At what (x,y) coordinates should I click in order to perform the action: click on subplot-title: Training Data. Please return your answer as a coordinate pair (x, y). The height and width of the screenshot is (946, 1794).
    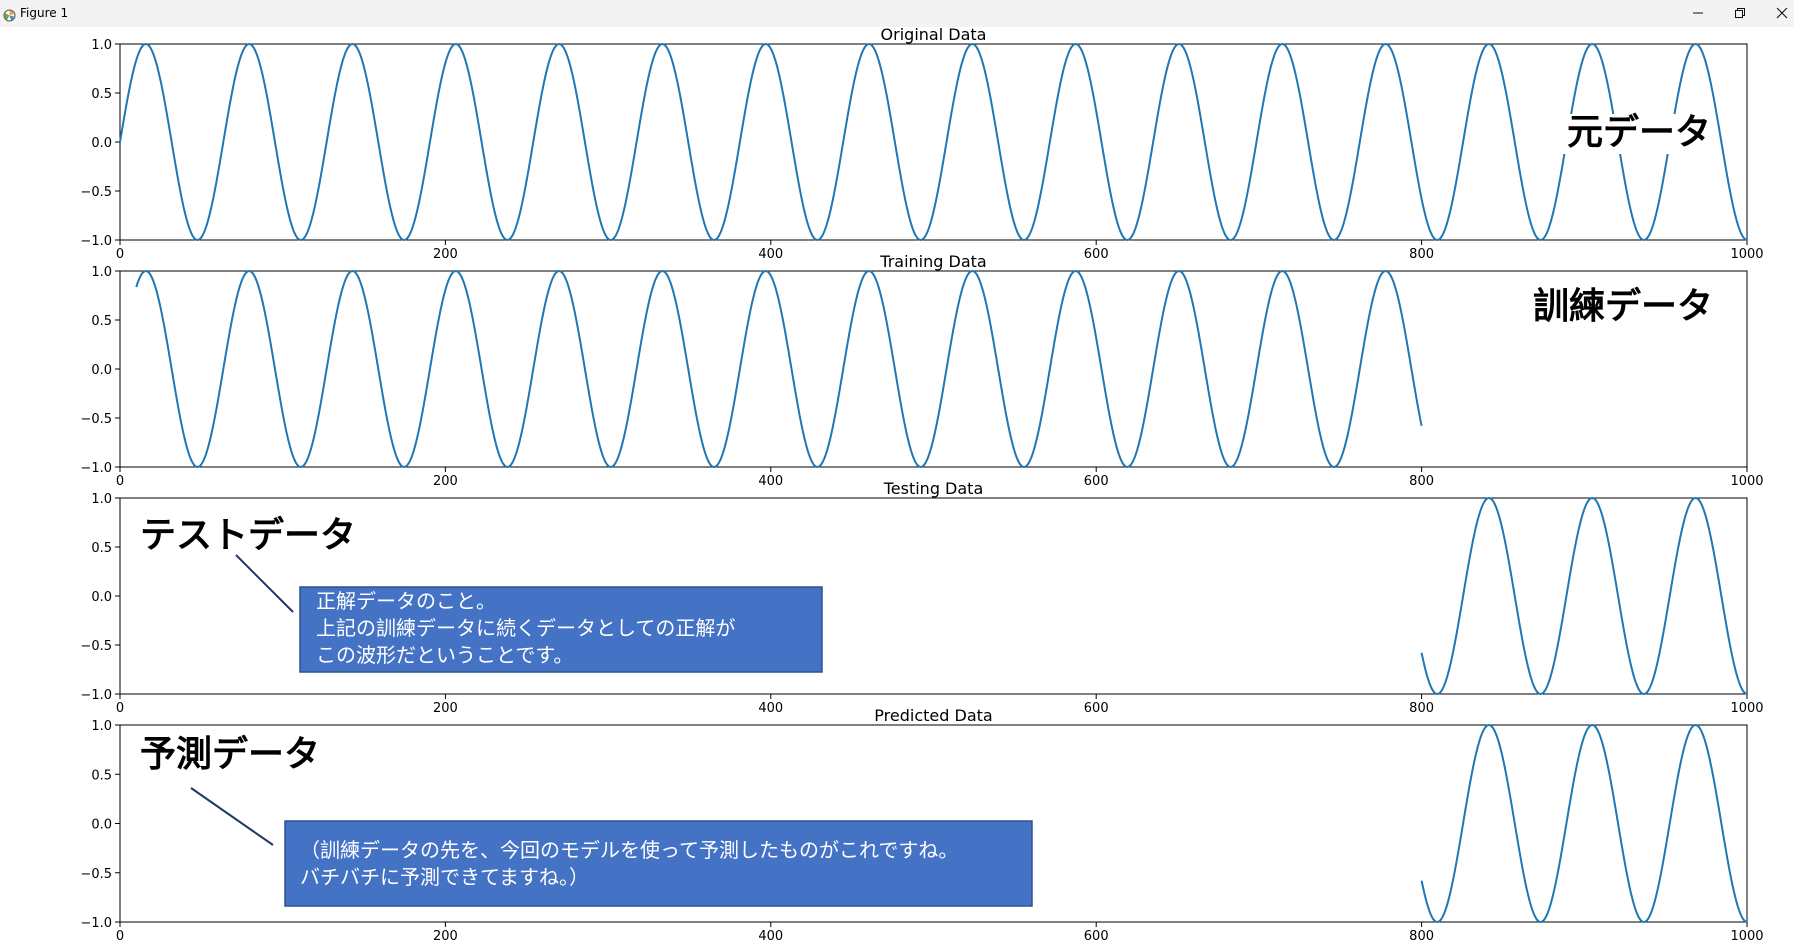
    Looking at the image, I should click on (932, 261).